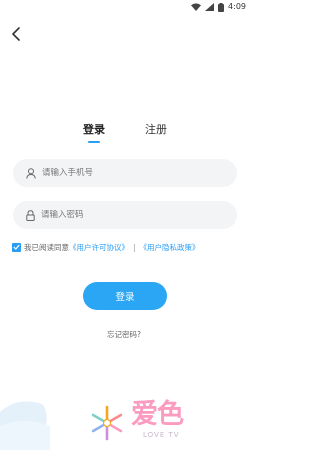  Describe the element at coordinates (125, 296) in the screenshot. I see `login-button: 登录` at that location.